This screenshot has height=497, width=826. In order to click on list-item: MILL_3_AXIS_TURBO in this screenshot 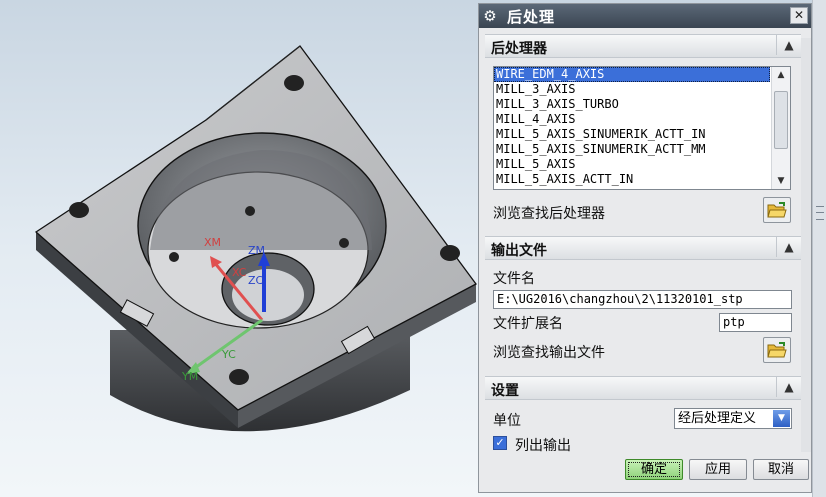, I will do `click(632, 104)`.